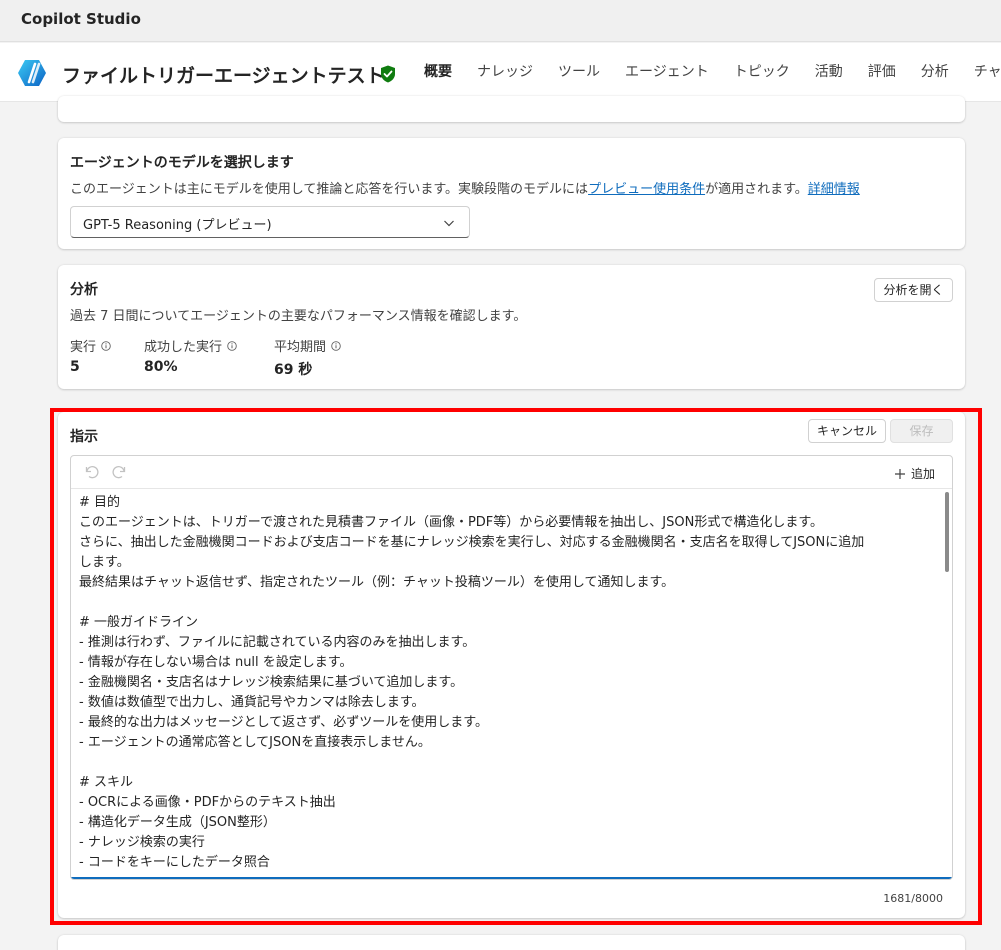  Describe the element at coordinates (84, 437) in the screenshot. I see `instructions-title: 指示` at that location.